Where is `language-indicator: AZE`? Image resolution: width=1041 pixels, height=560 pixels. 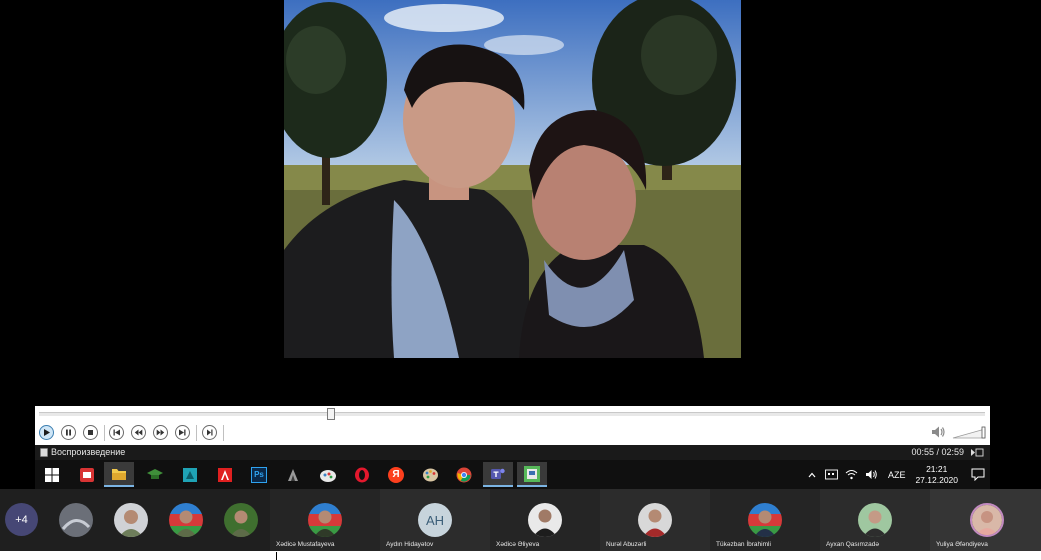 language-indicator: AZE is located at coordinates (897, 475).